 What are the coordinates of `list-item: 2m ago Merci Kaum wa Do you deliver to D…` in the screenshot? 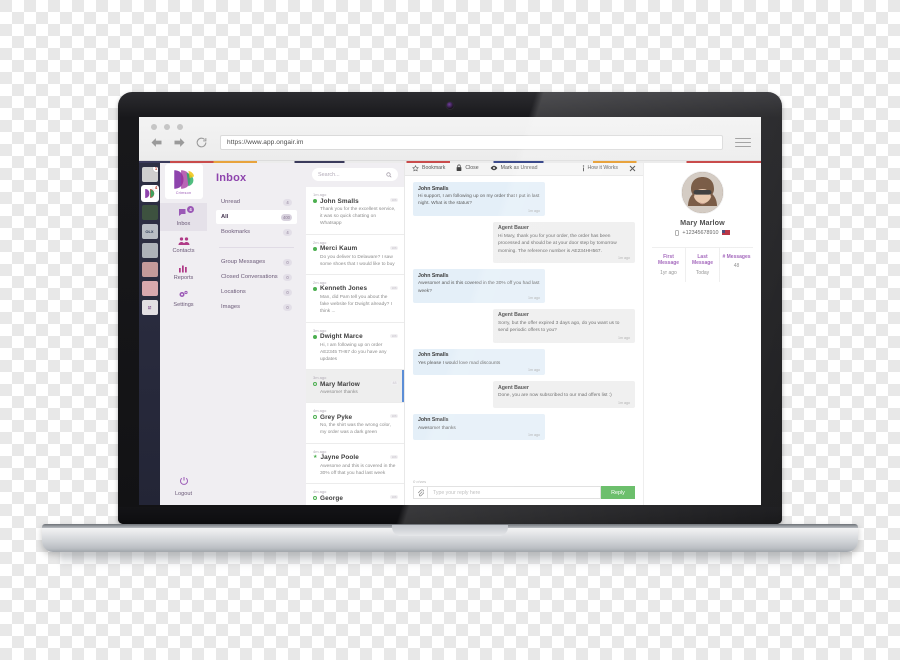 It's located at (355, 254).